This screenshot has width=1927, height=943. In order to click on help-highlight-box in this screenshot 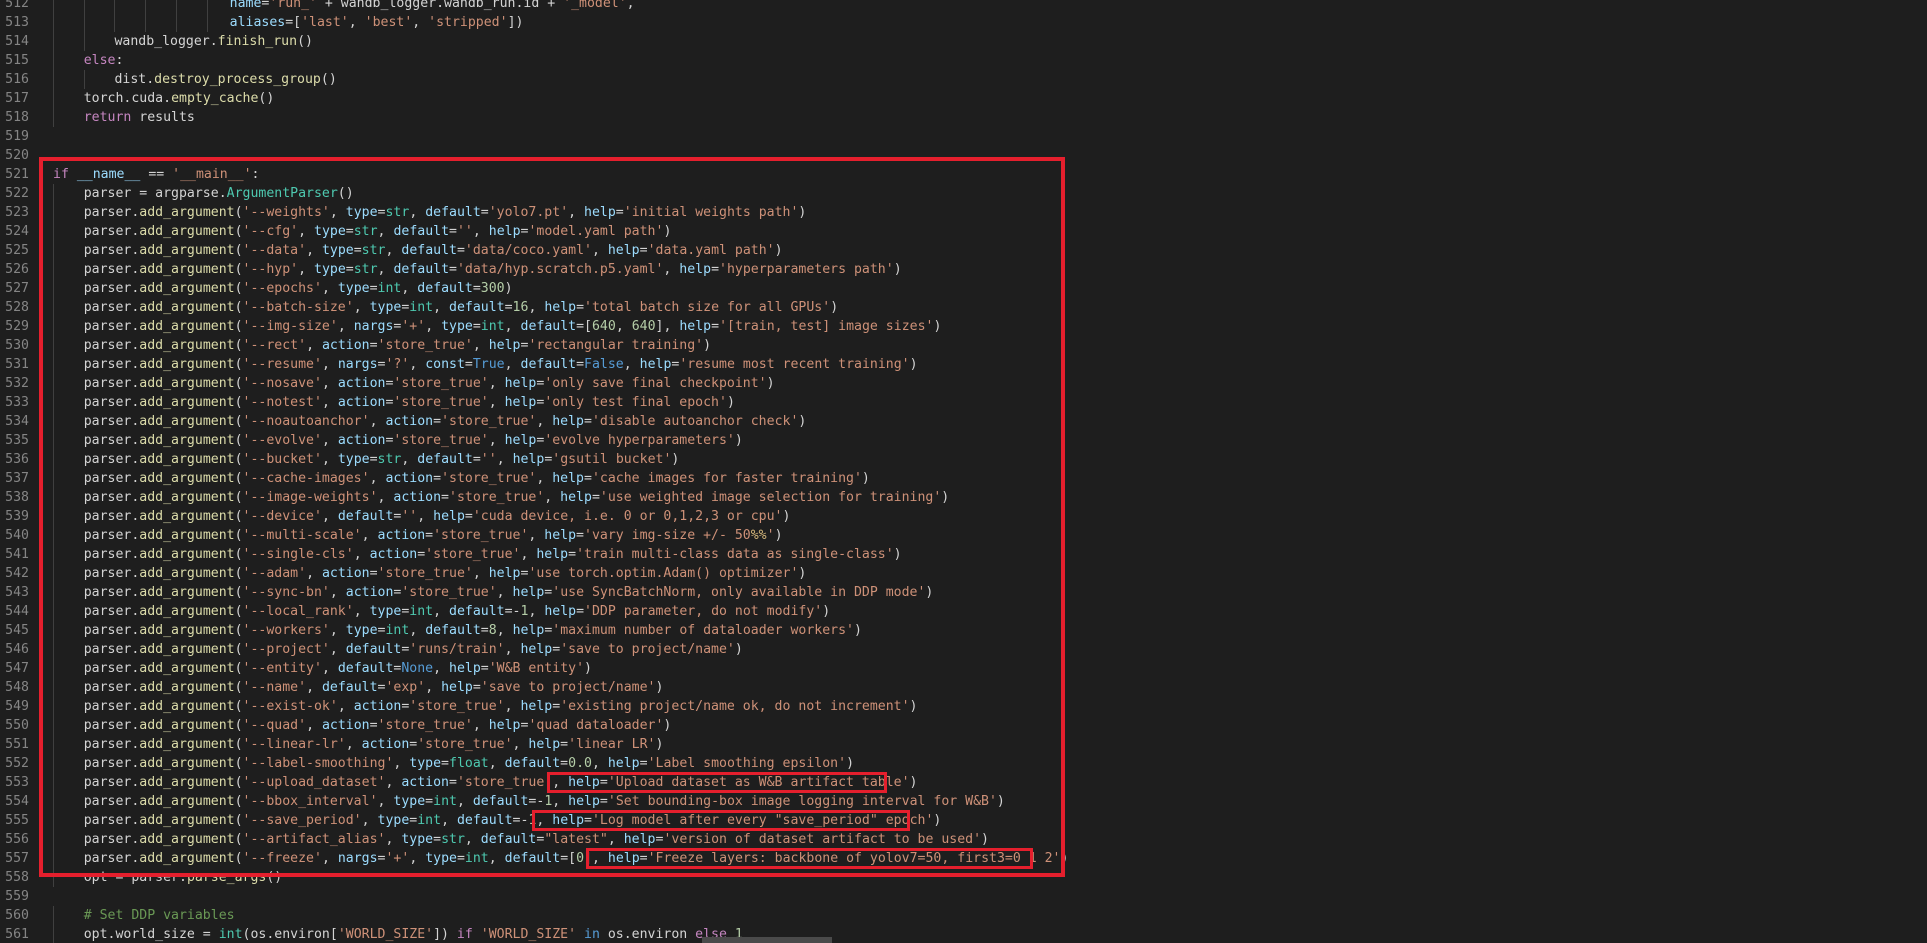, I will do `click(809, 858)`.